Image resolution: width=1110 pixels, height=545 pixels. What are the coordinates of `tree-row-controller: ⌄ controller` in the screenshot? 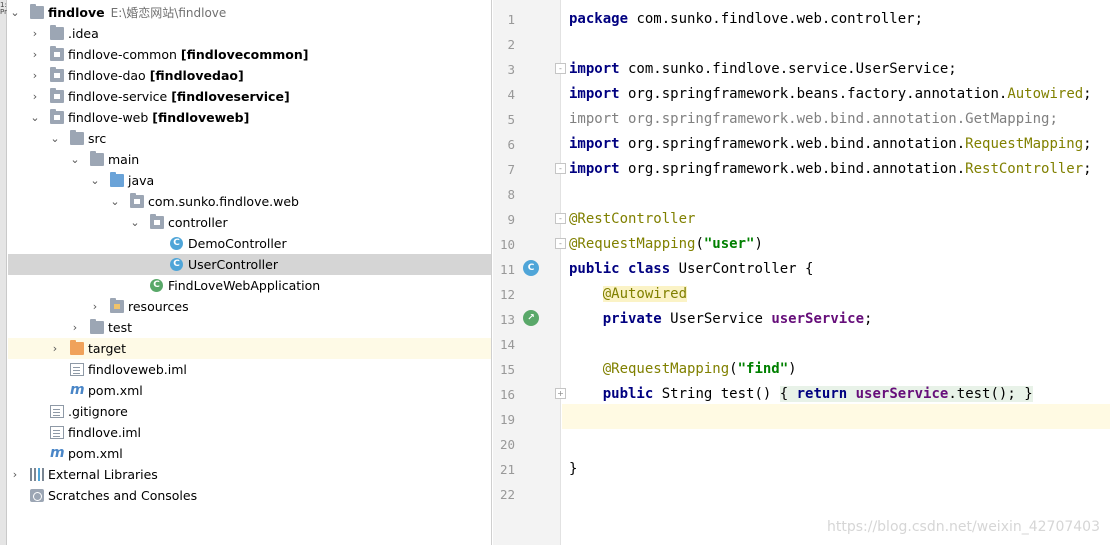 It's located at (249, 222).